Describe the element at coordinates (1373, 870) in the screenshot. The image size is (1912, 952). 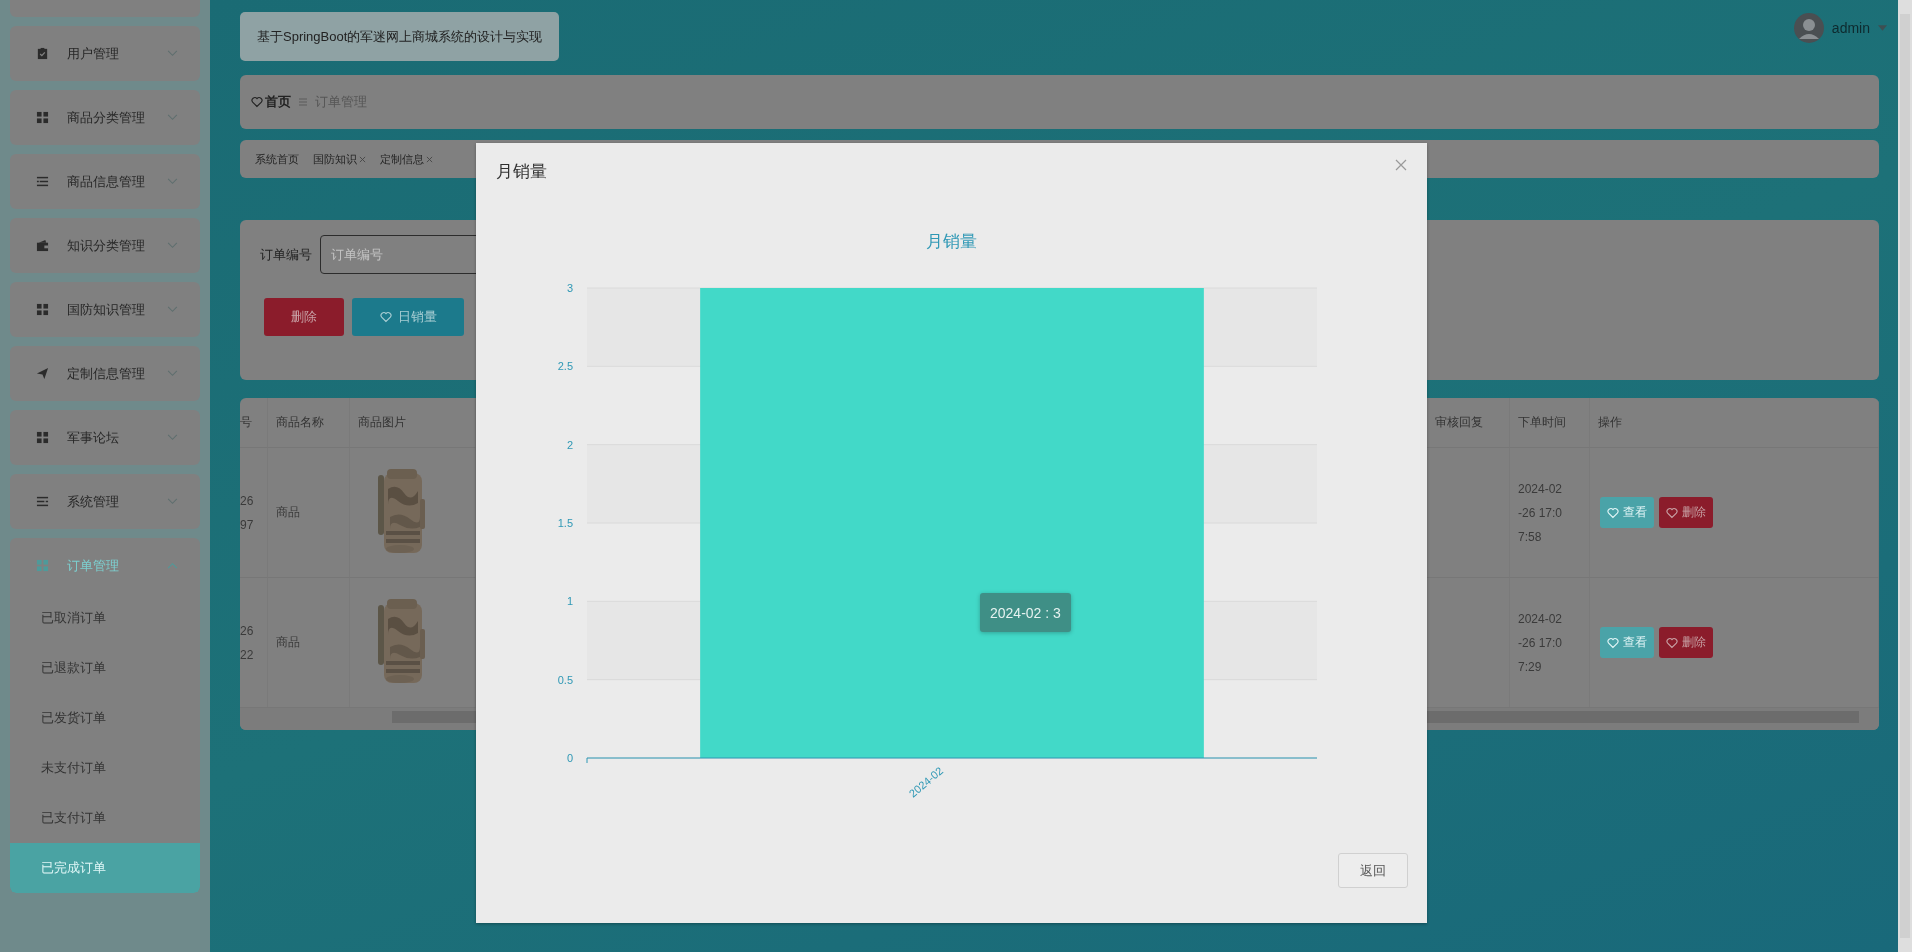
I see `back-button: 返回` at that location.